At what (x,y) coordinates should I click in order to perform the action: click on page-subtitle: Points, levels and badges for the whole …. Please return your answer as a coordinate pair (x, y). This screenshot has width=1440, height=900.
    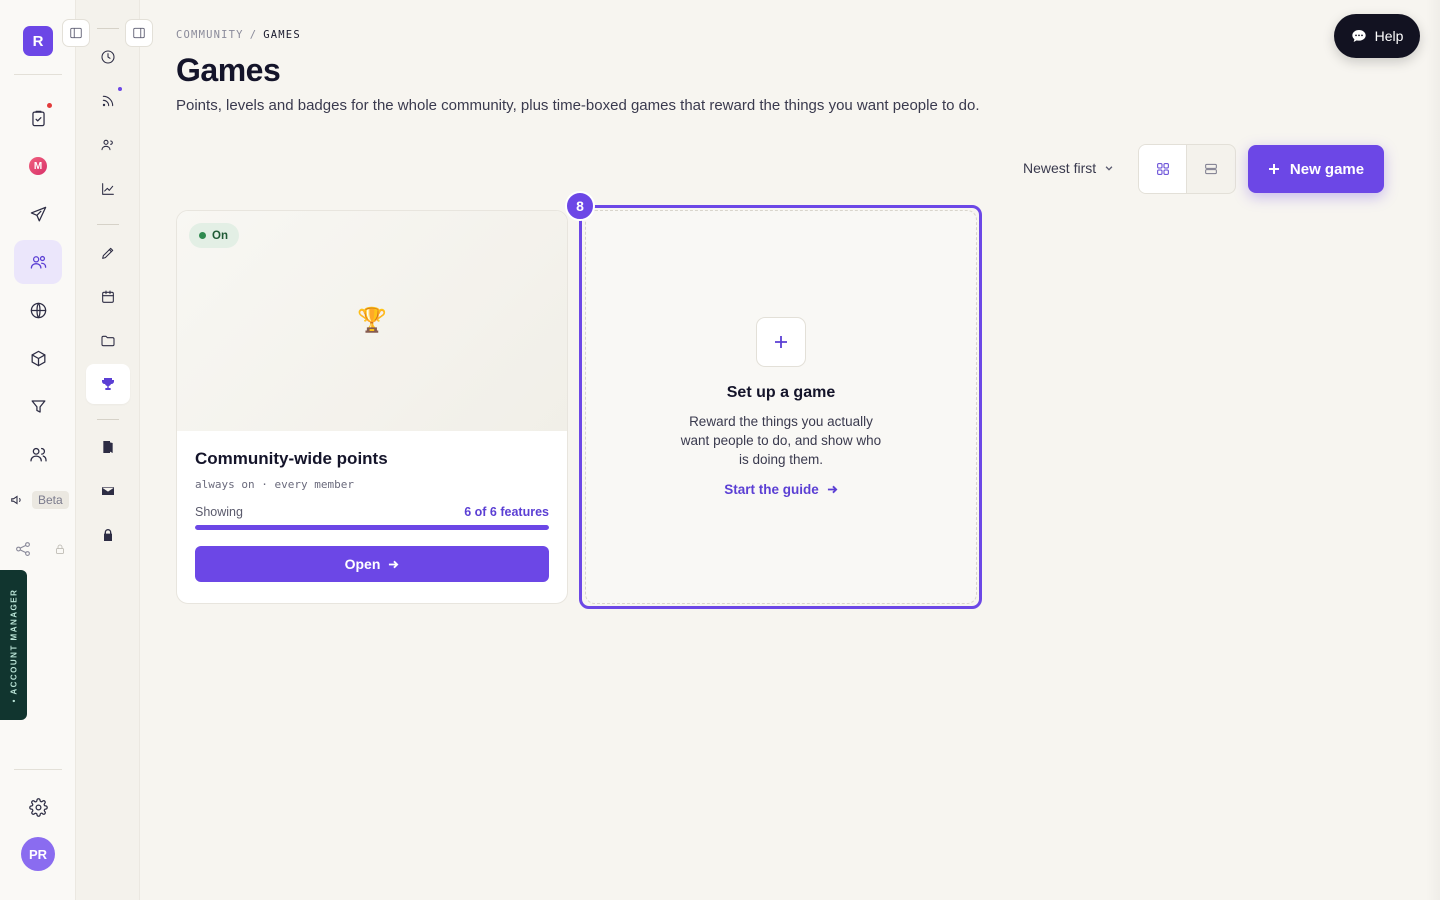
    Looking at the image, I should click on (578, 105).